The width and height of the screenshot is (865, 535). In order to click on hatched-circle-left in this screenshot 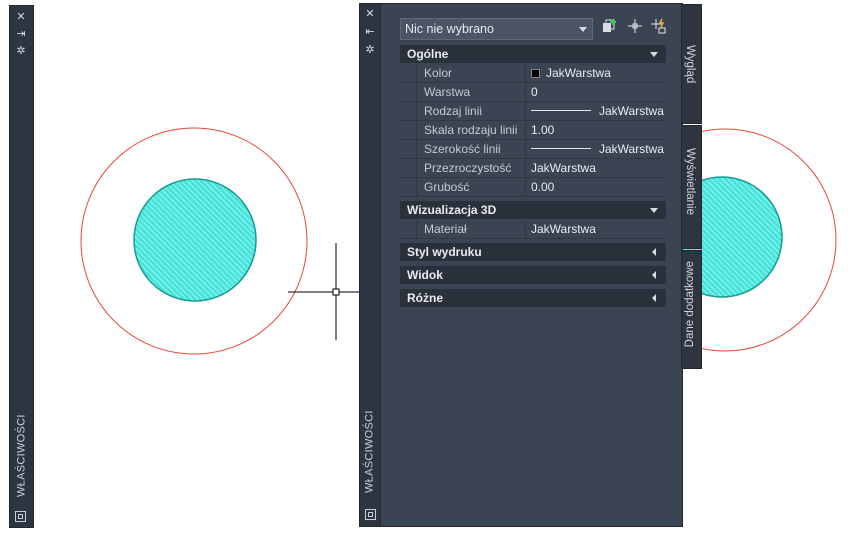, I will do `click(195, 240)`.